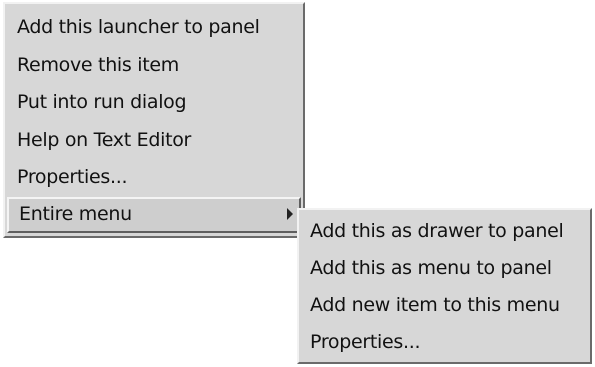  Describe the element at coordinates (444, 268) in the screenshot. I see `submenu-item-add-as-menu: Add this as menu to panel` at that location.